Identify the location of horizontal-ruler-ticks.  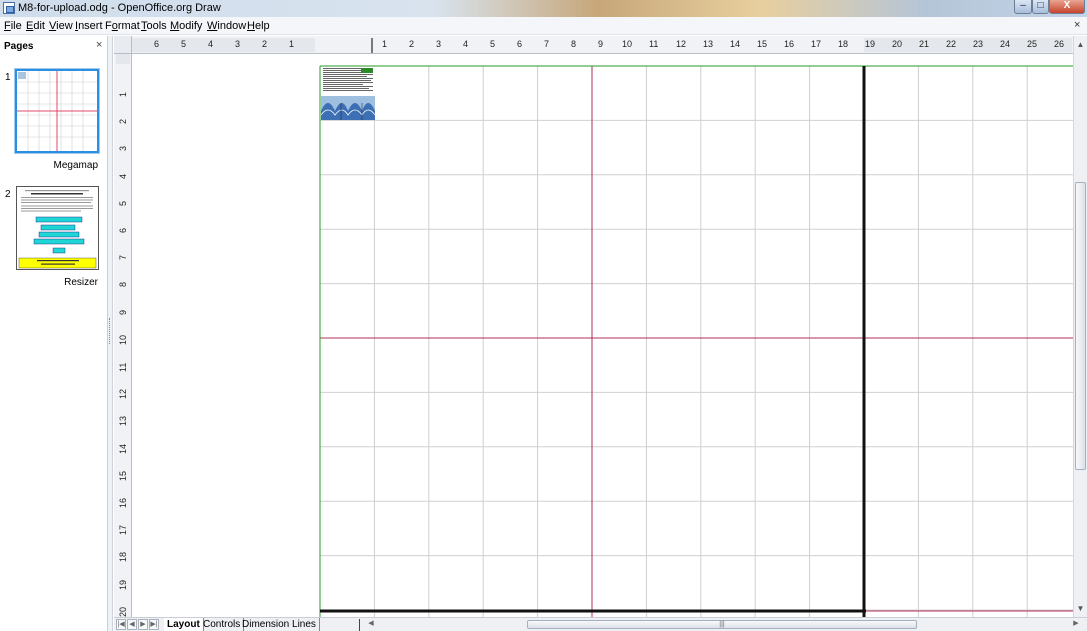
(593, 45).